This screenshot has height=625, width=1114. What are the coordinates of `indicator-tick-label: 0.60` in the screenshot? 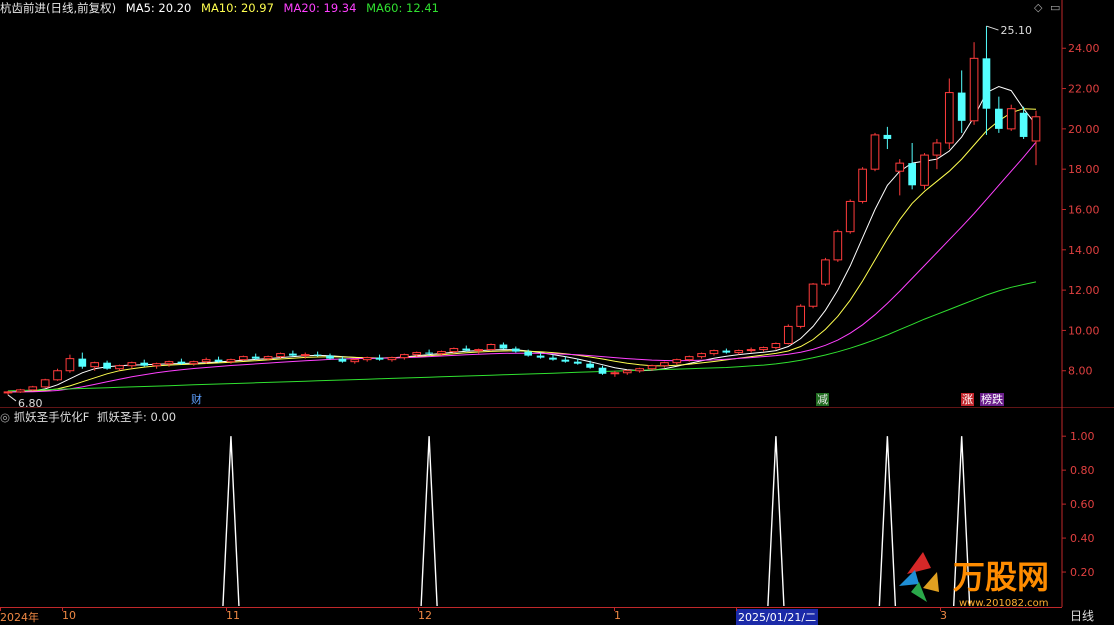 It's located at (1082, 504).